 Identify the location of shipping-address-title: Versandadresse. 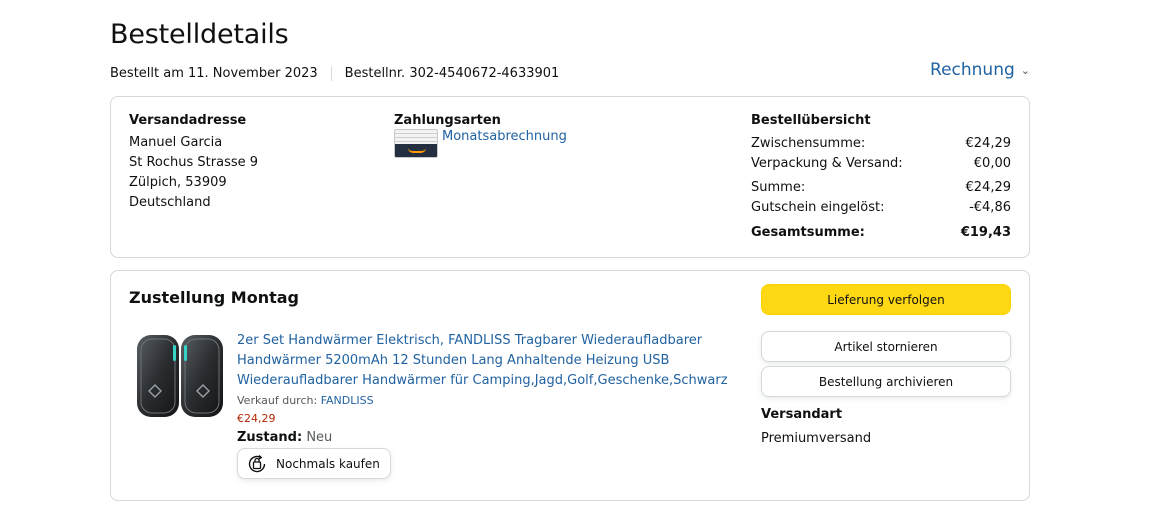
(188, 120).